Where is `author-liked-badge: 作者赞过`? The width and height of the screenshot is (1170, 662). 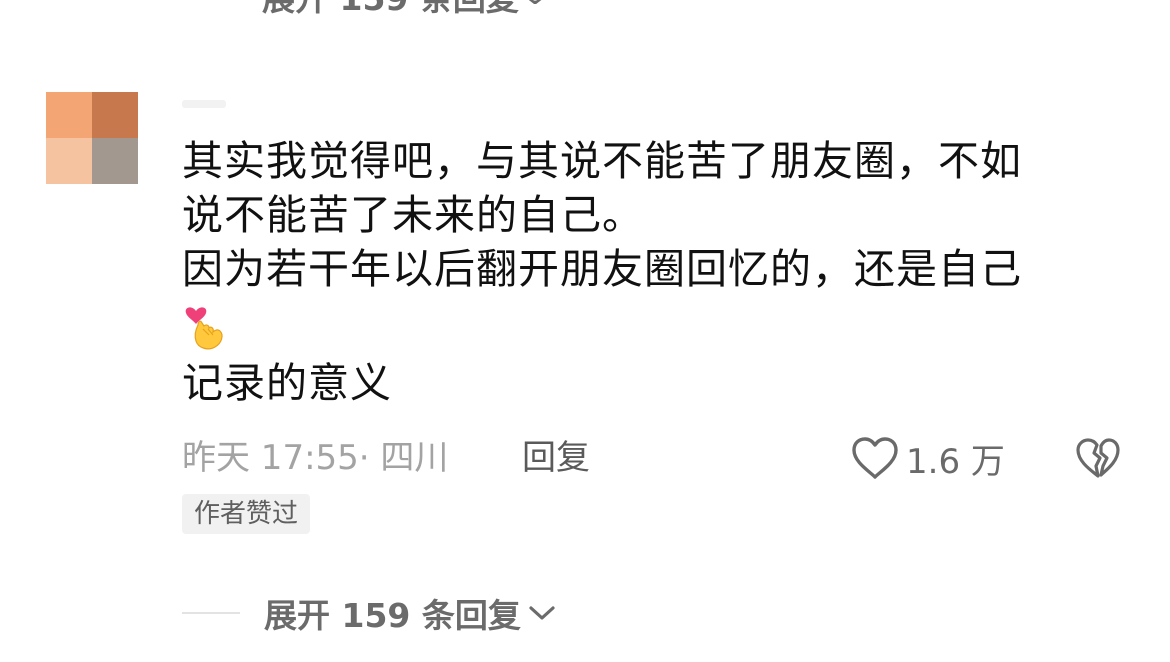
author-liked-badge: 作者赞过 is located at coordinates (246, 514).